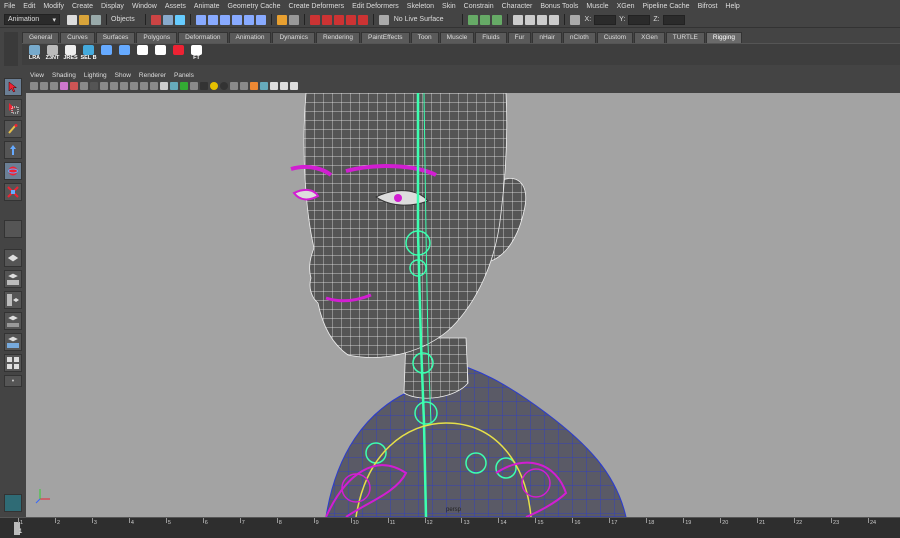 This screenshot has width=900, height=538. What do you see at coordinates (184, 86) in the screenshot?
I see `wireframe-on-shaded-icon` at bounding box center [184, 86].